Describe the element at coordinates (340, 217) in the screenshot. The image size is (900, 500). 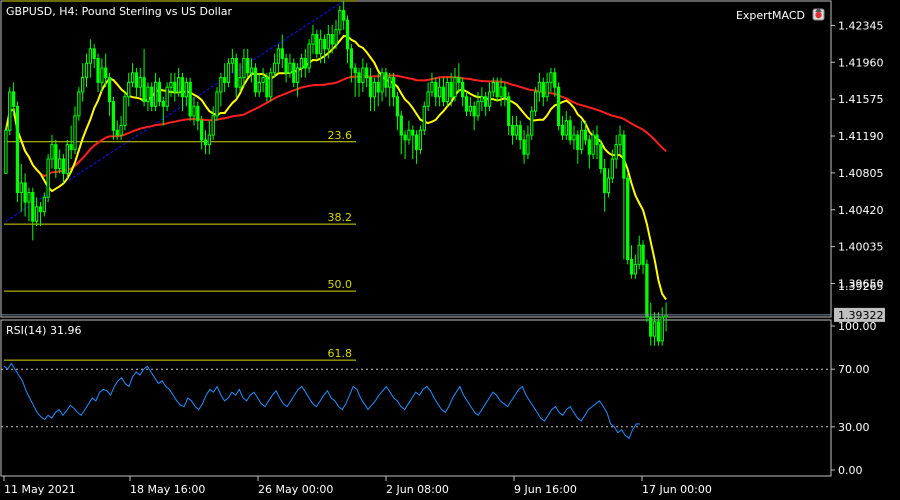
I see `fib-level-label: 38.2` at that location.